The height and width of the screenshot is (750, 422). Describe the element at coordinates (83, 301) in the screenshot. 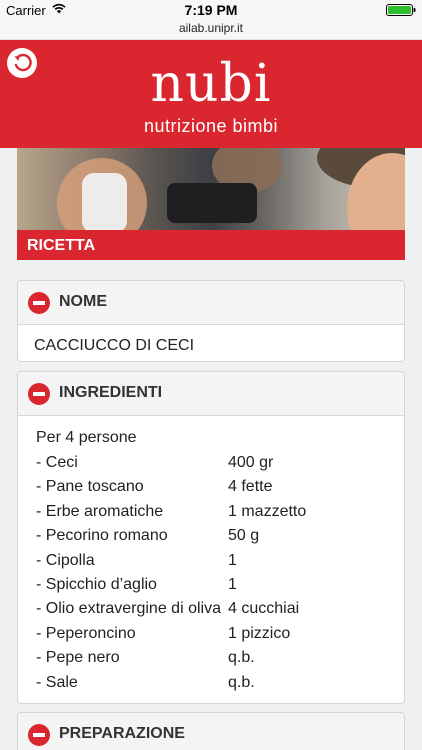

I see `nome-title: NOME` at that location.